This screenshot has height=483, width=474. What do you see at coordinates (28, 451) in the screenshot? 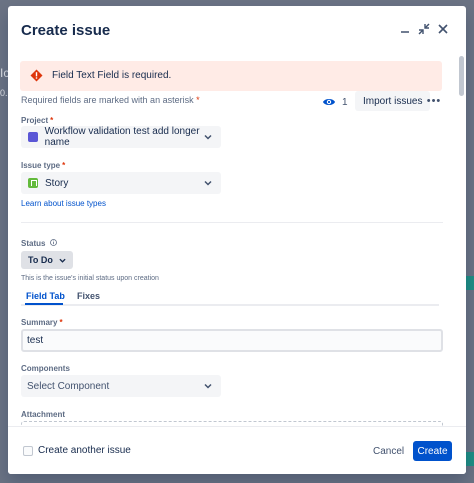
I see `create-another-checkbox` at bounding box center [28, 451].